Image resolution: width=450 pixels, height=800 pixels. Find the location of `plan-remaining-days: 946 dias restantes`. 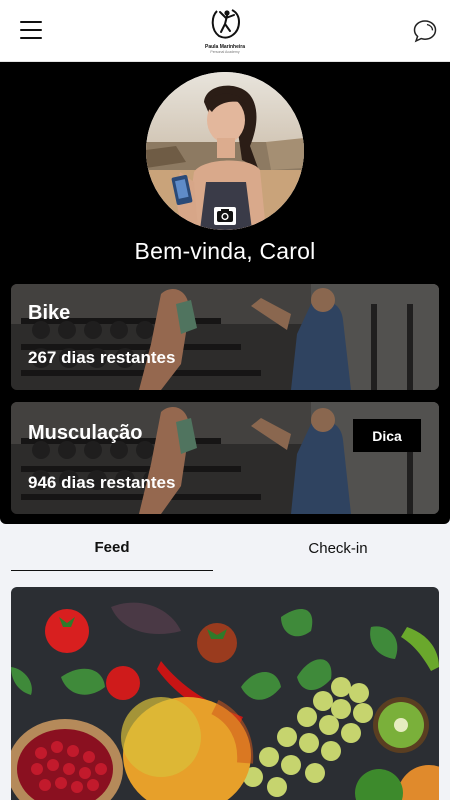

plan-remaining-days: 946 dias restantes is located at coordinates (102, 482).